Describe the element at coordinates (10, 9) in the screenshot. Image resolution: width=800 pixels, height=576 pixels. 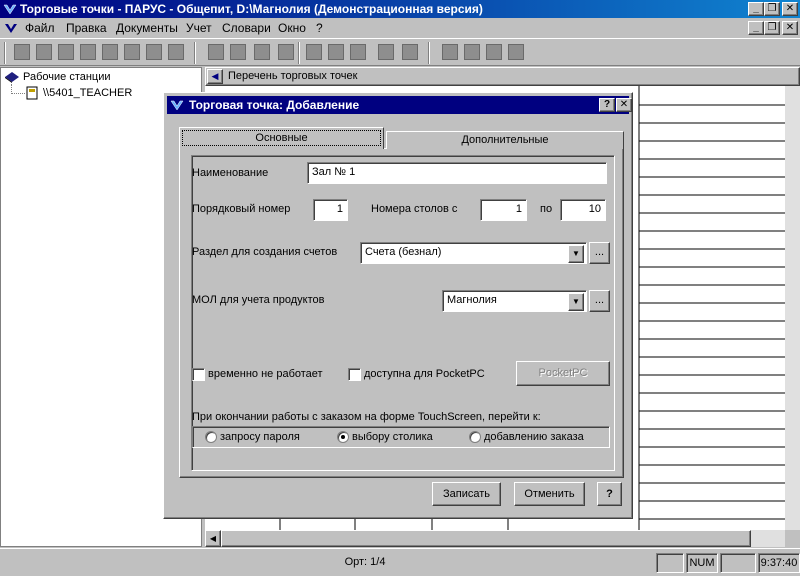
I see `app-icon` at that location.